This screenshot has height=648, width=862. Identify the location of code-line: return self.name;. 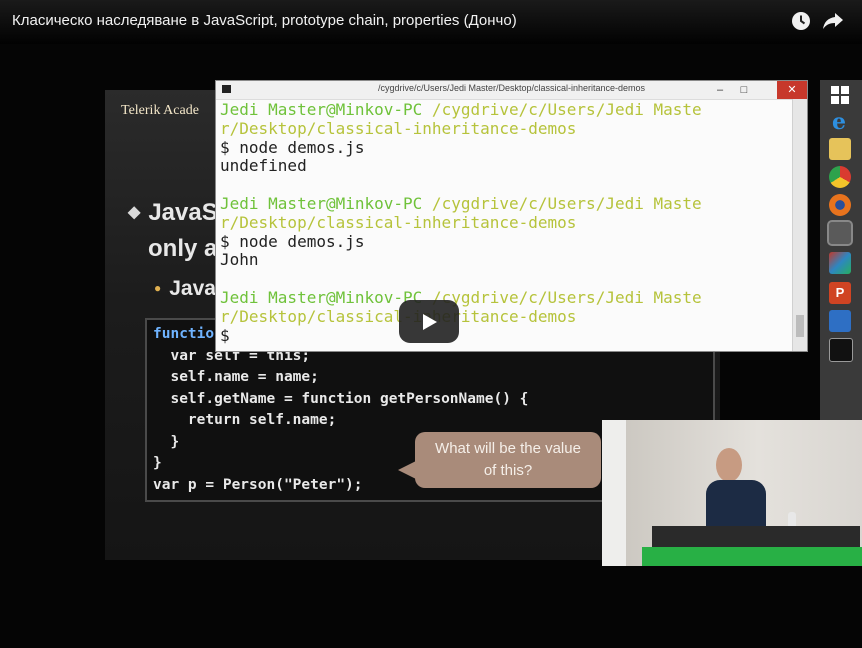
(245, 420).